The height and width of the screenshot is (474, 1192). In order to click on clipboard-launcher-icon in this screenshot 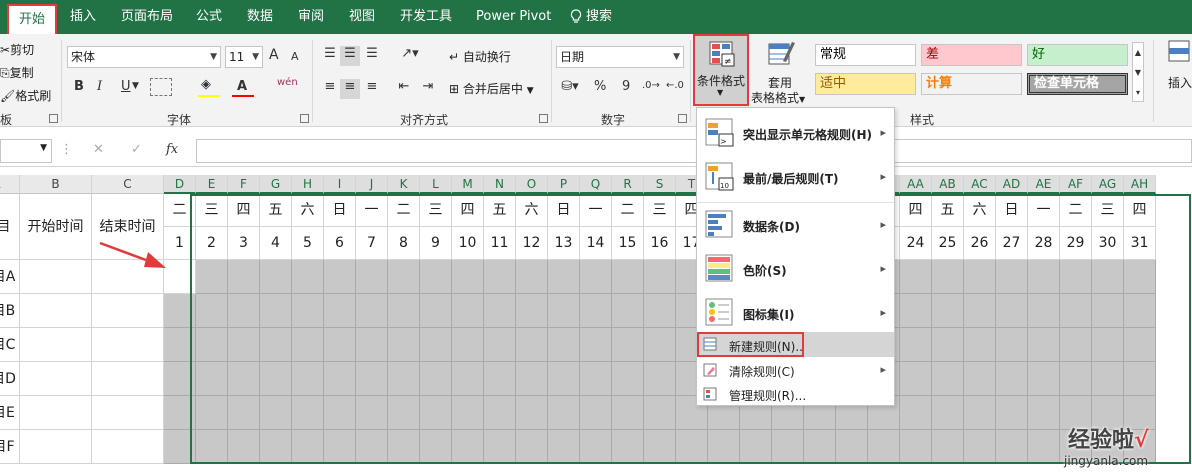, I will do `click(53, 118)`.